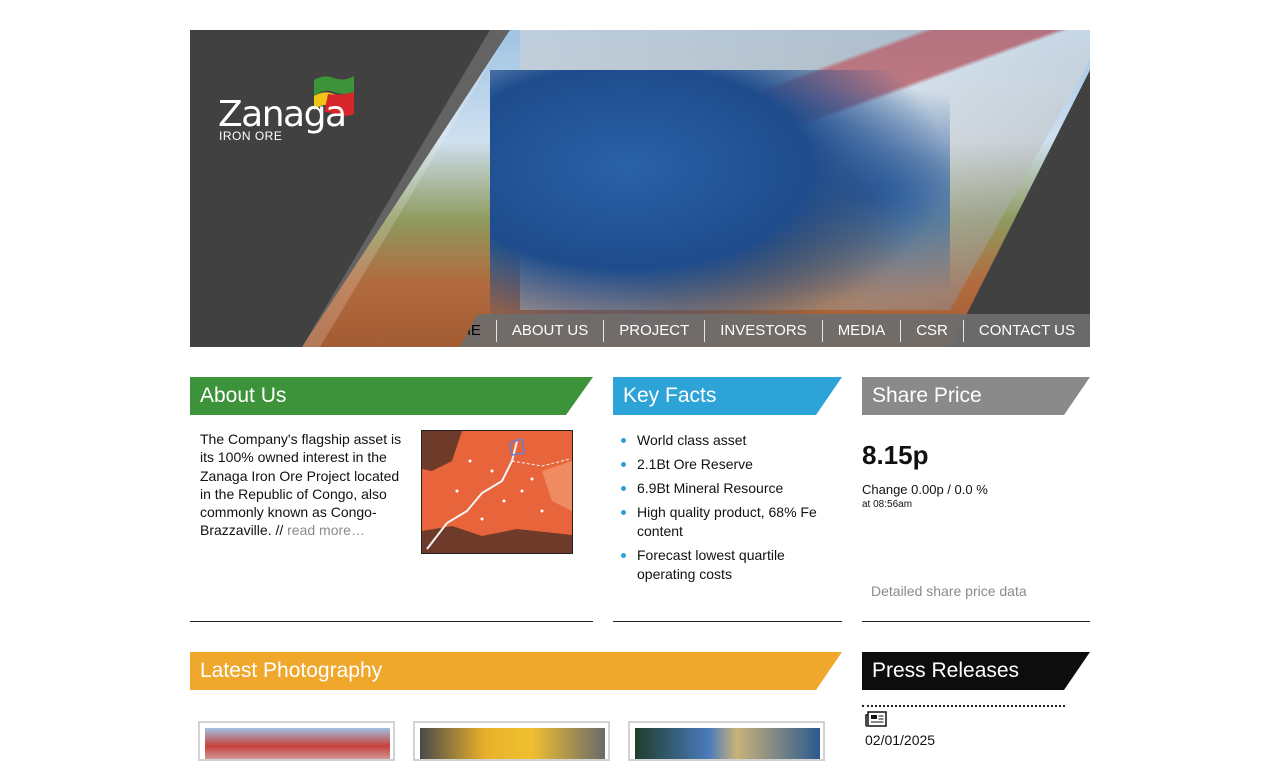 This screenshot has width=1280, height=761. What do you see at coordinates (887, 504) in the screenshot?
I see `share-price-time: at 08:56am` at bounding box center [887, 504].